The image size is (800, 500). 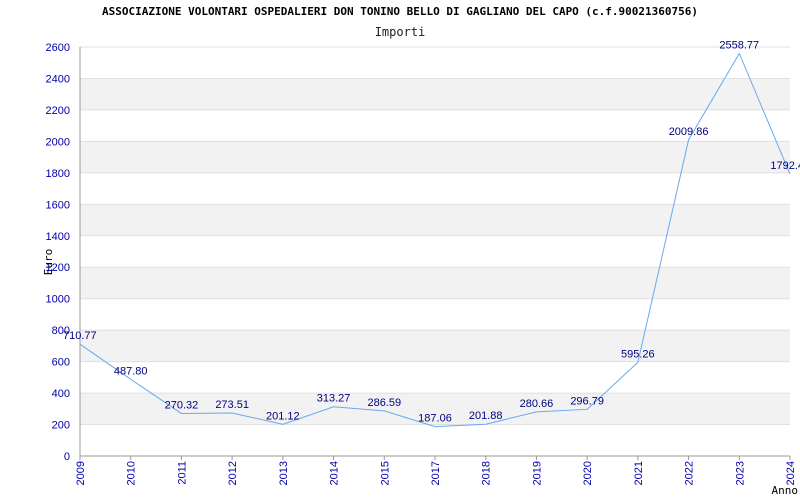 I want to click on data-label: 280.66, so click(x=537, y=404).